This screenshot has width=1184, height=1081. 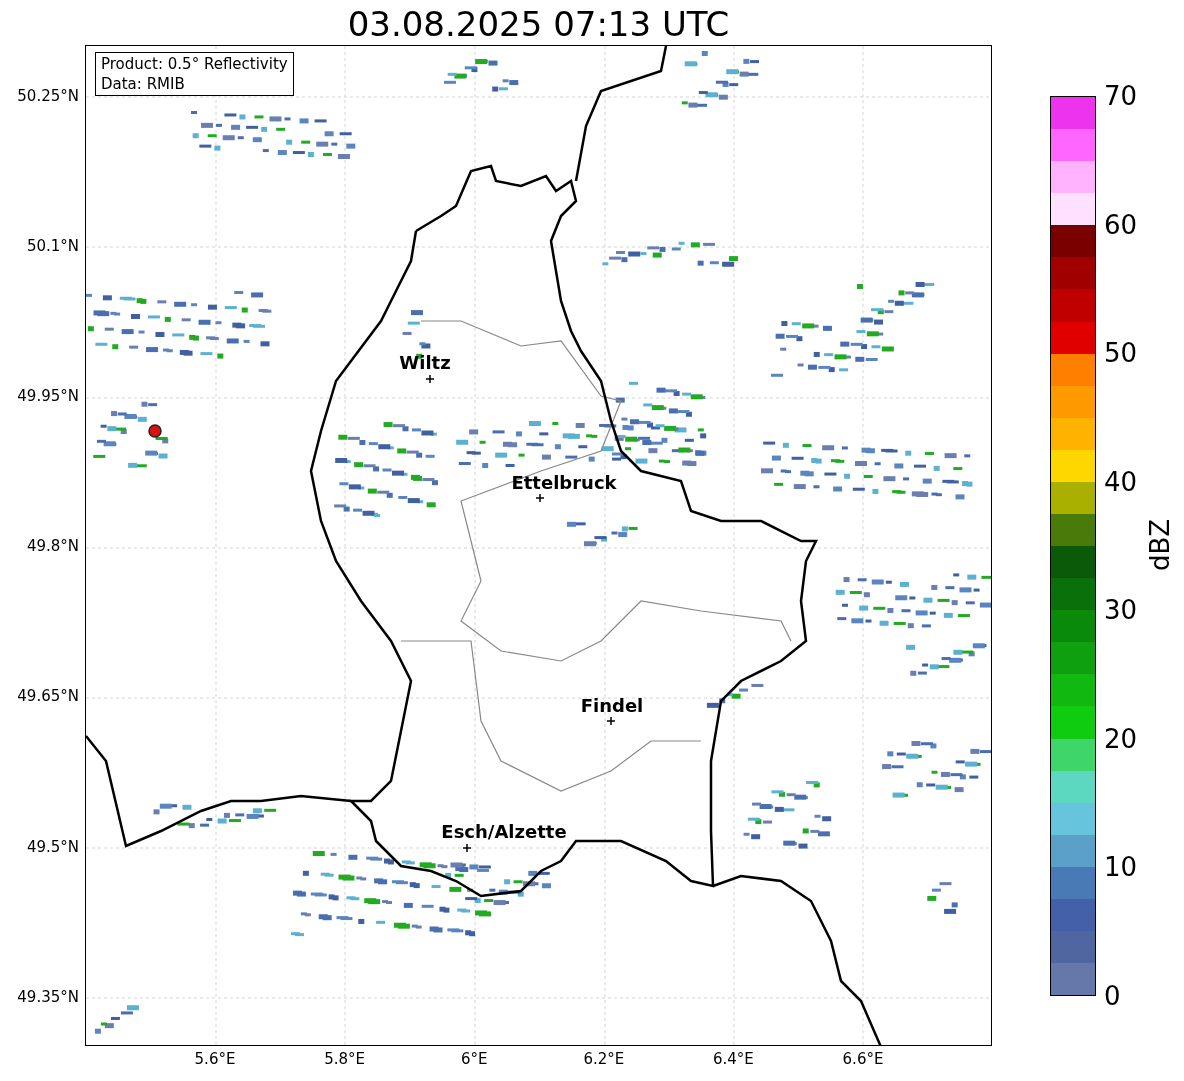 What do you see at coordinates (612, 706) in the screenshot?
I see `city-label: Findel` at bounding box center [612, 706].